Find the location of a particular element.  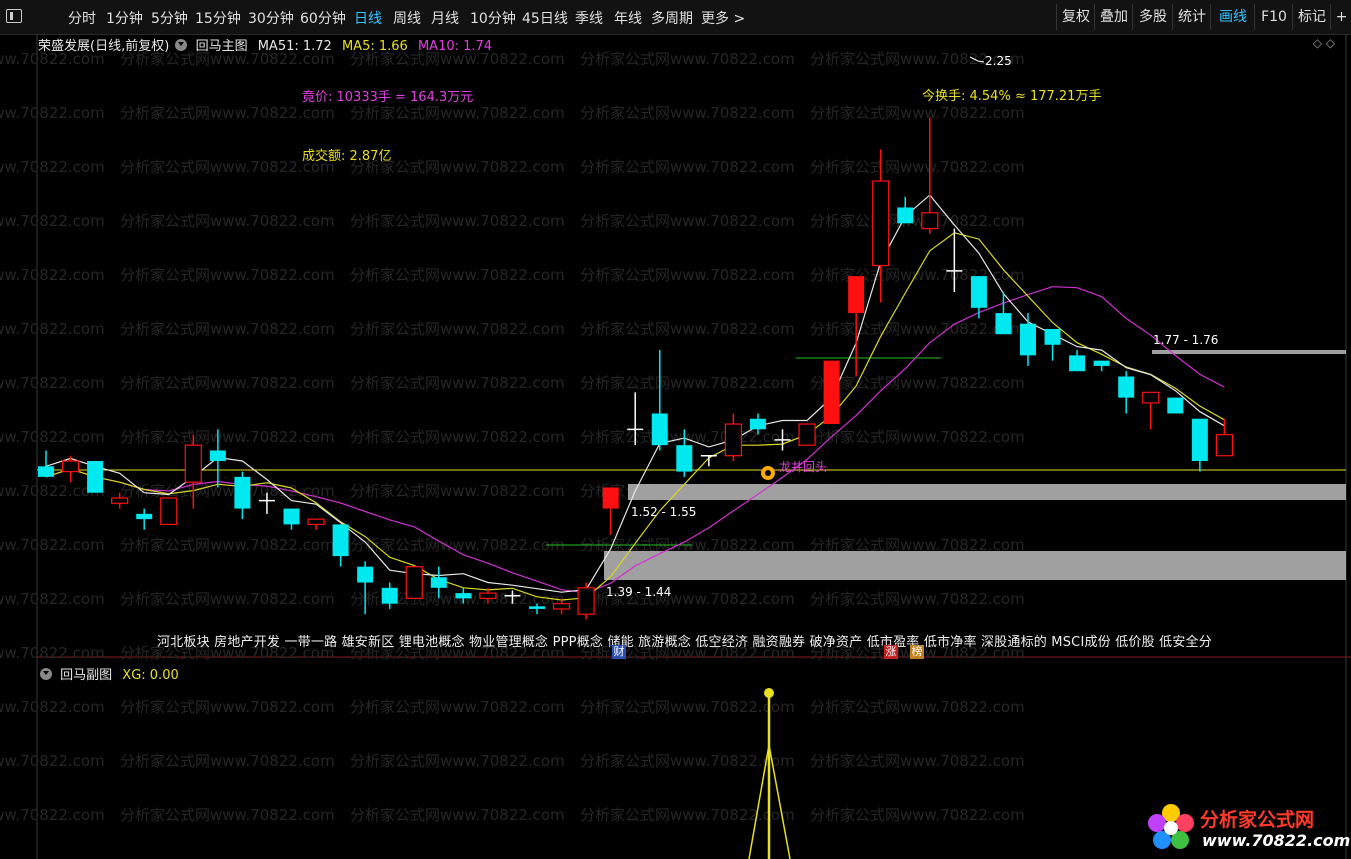

finance-badge: 财 is located at coordinates (619, 652).